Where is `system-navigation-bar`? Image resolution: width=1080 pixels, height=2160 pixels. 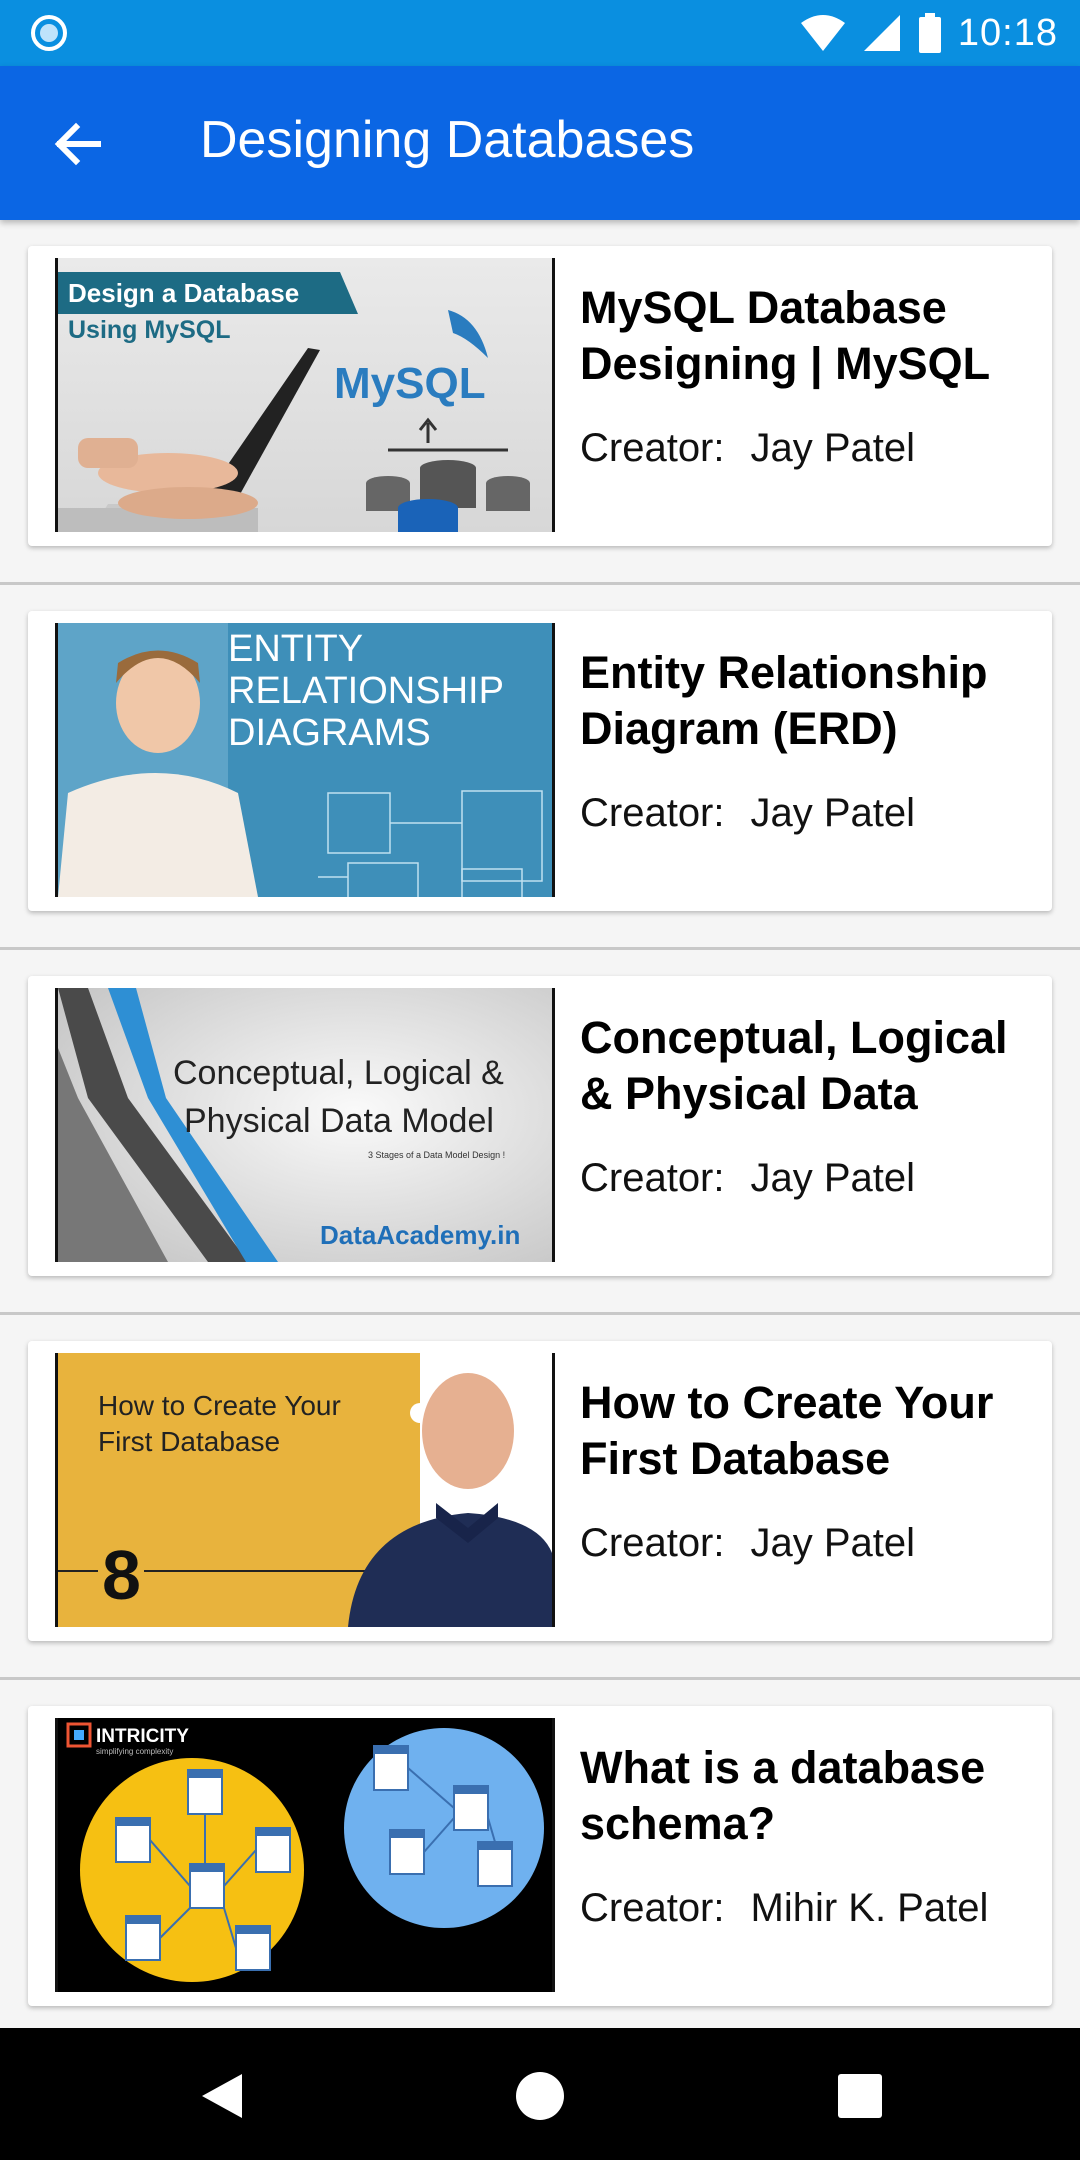 system-navigation-bar is located at coordinates (540, 2094).